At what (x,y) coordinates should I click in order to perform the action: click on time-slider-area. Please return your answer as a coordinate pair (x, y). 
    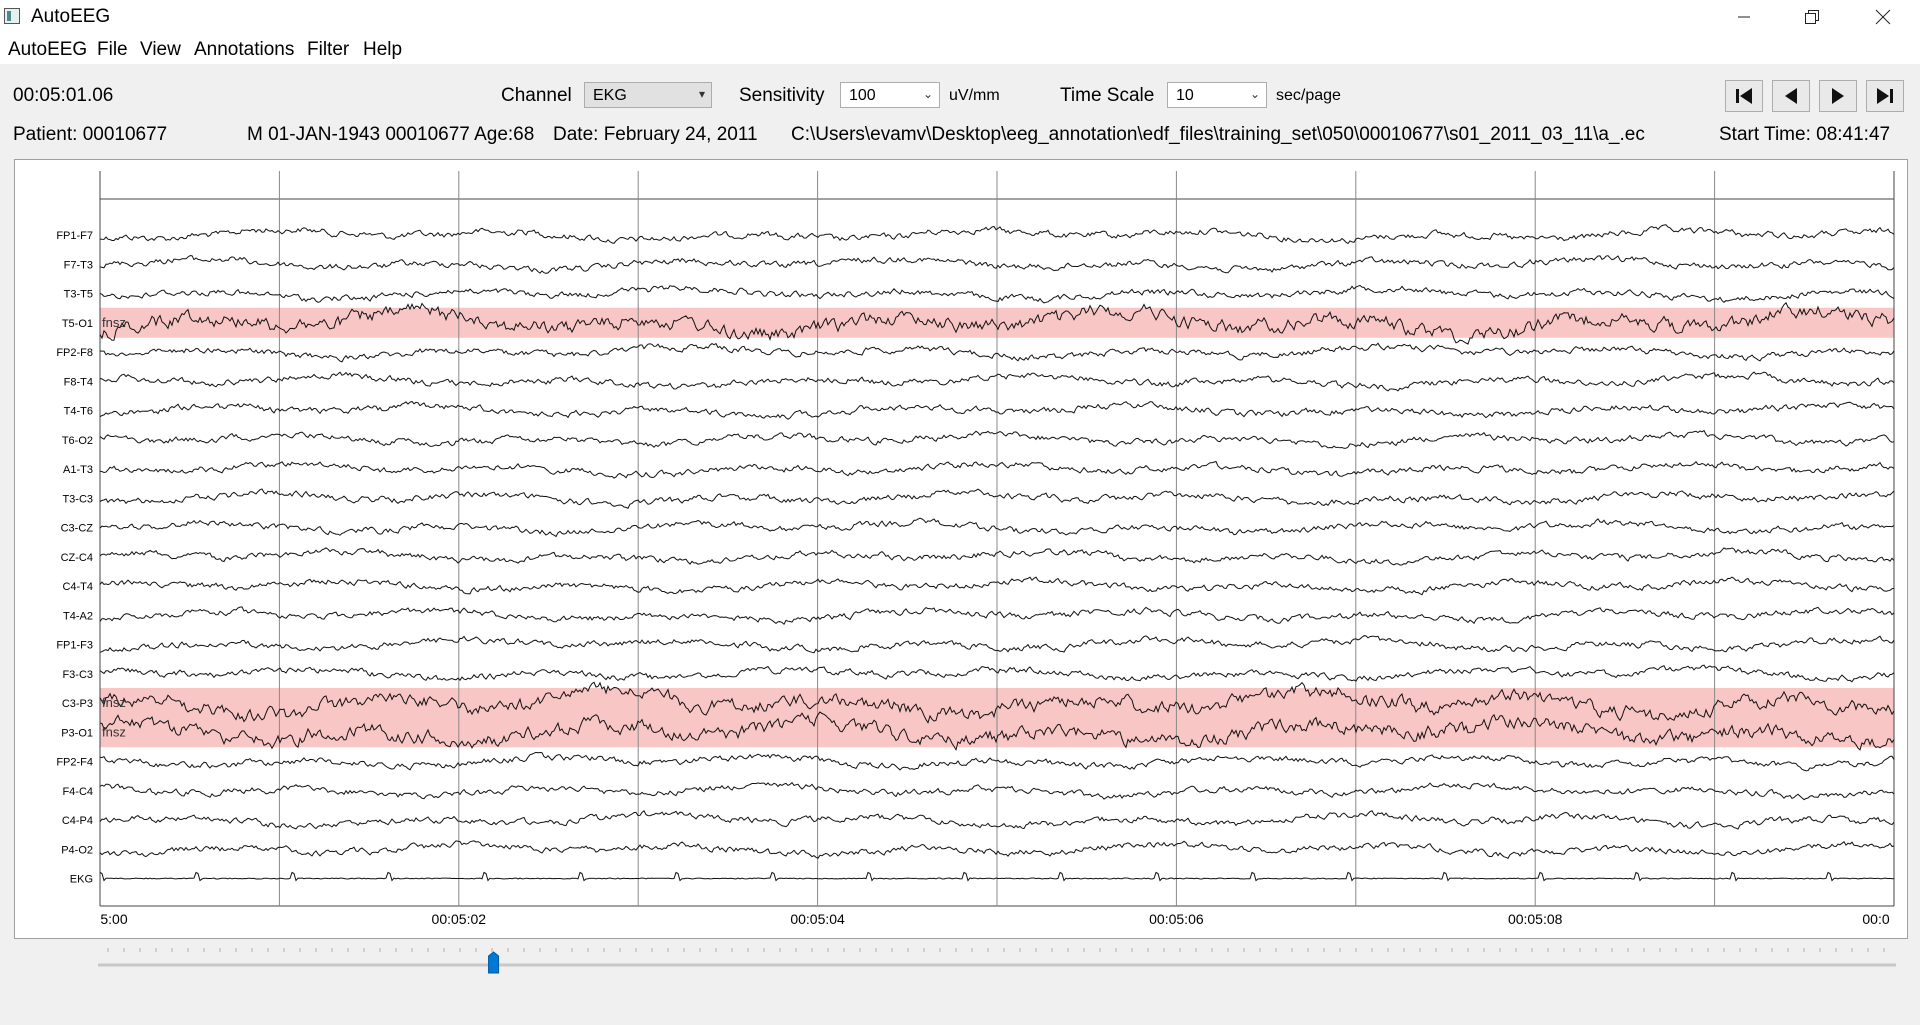
    Looking at the image, I should click on (960, 980).